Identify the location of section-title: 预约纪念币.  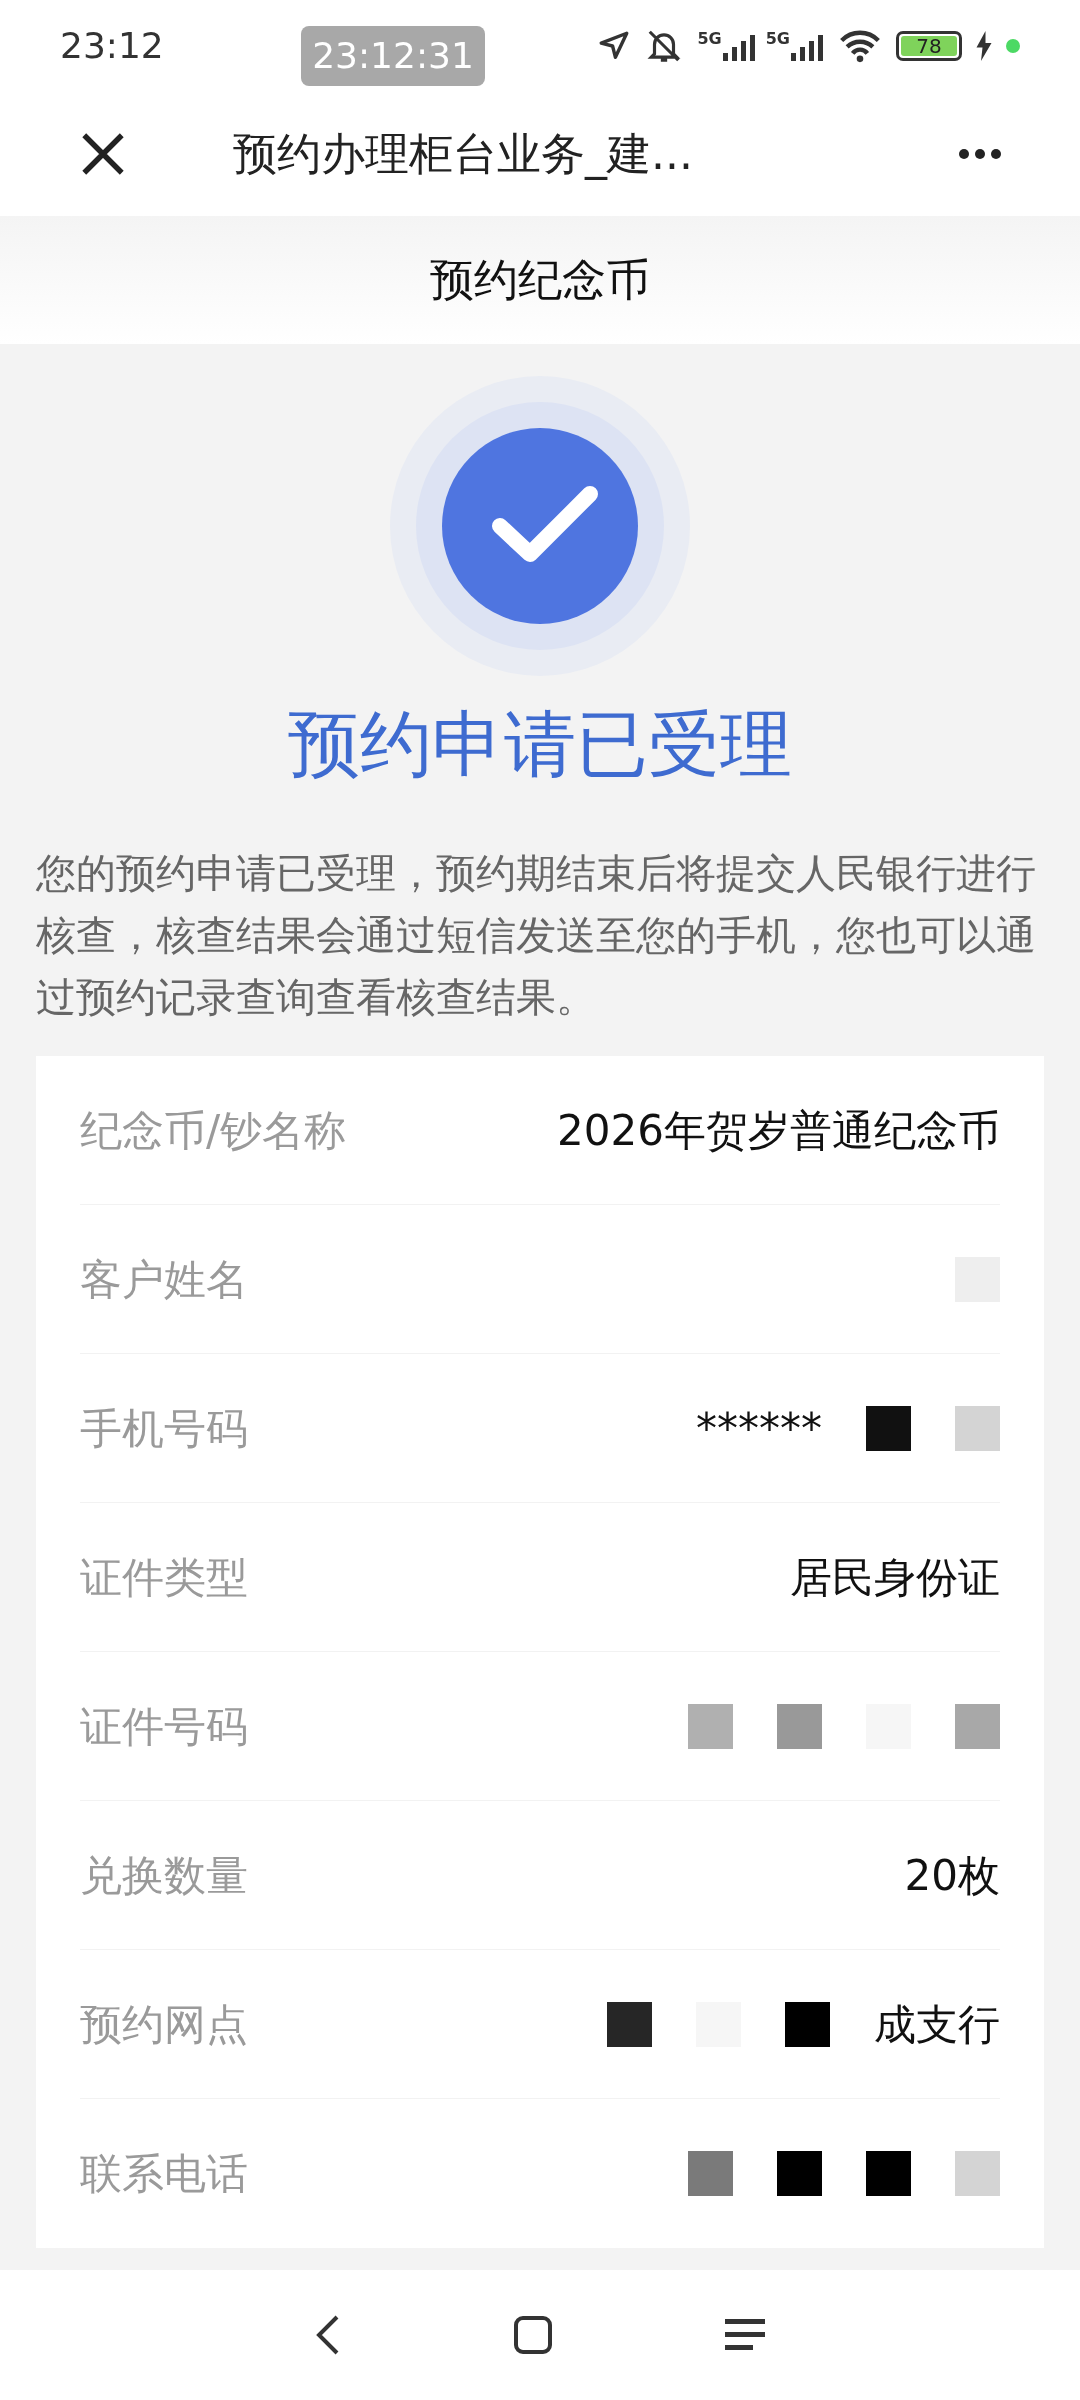
(540, 280).